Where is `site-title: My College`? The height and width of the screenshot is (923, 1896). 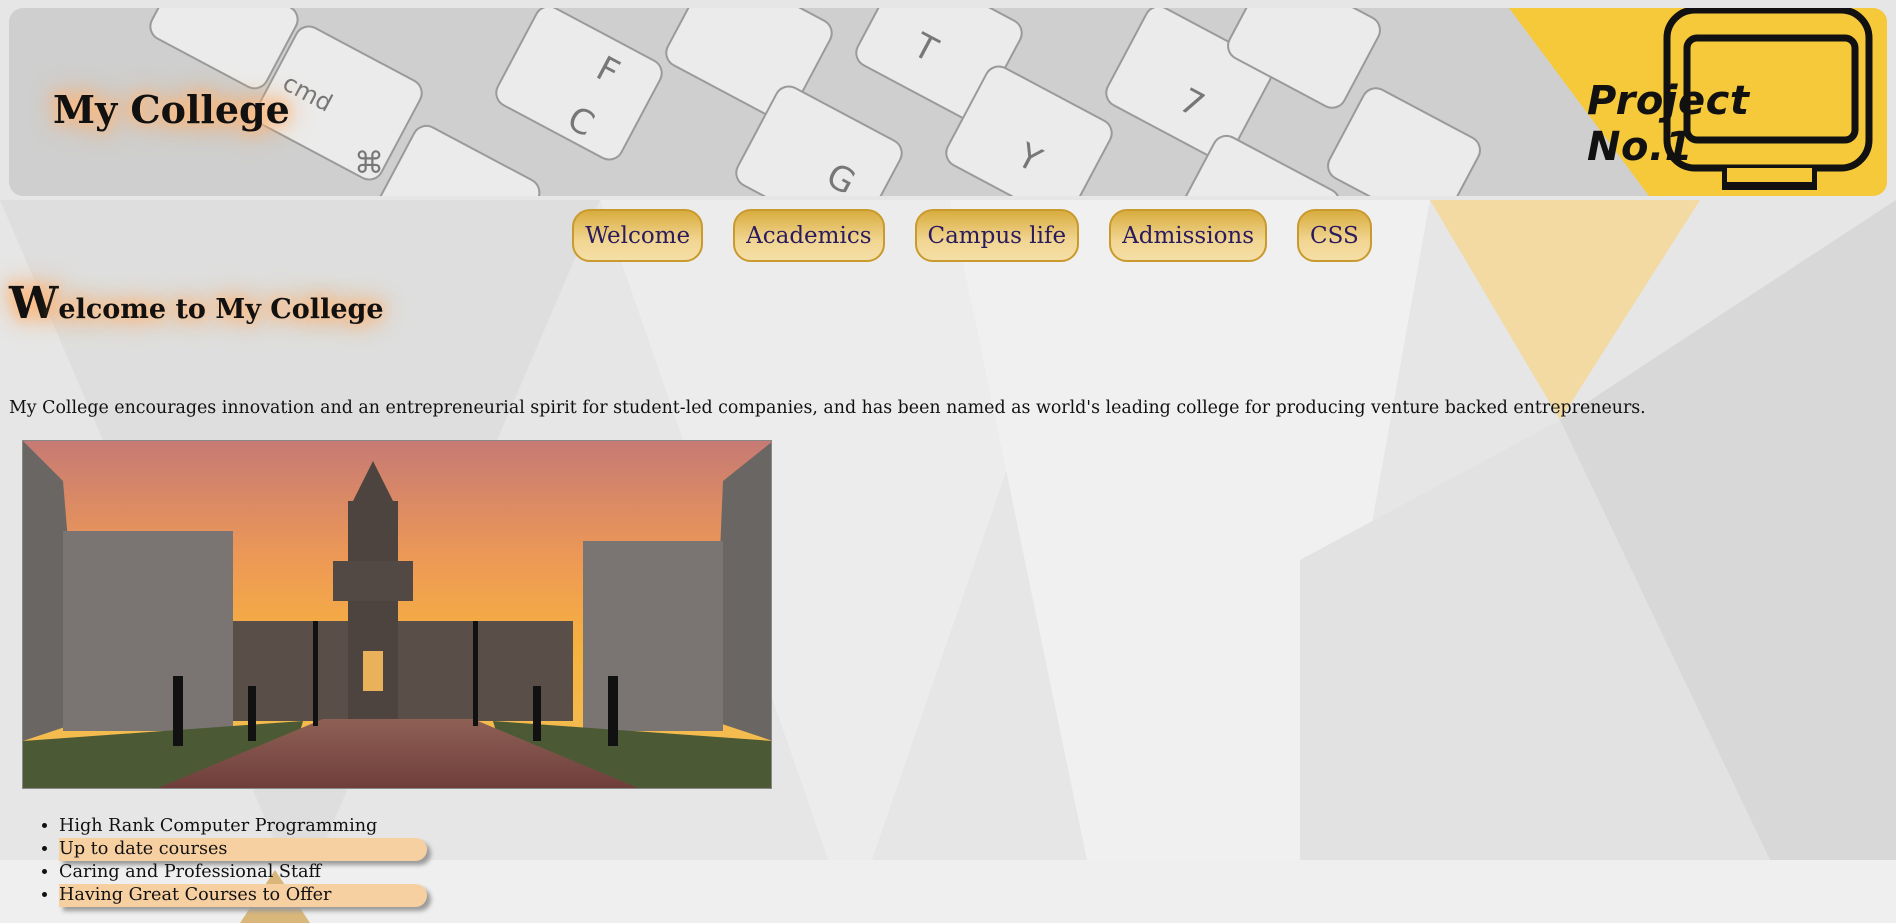
site-title: My College is located at coordinates (171, 109).